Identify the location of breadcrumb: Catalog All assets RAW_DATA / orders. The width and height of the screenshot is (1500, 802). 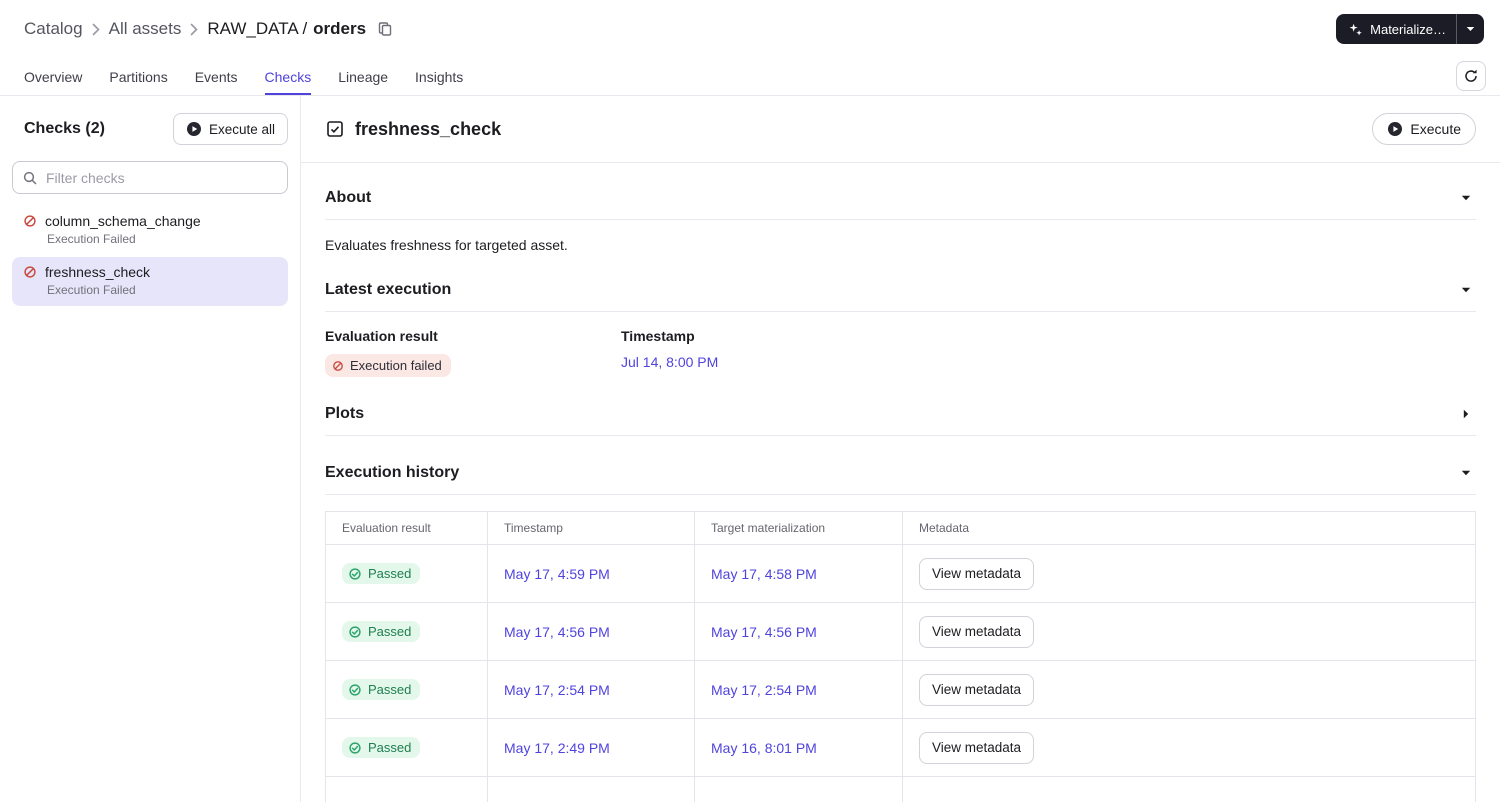
(208, 29).